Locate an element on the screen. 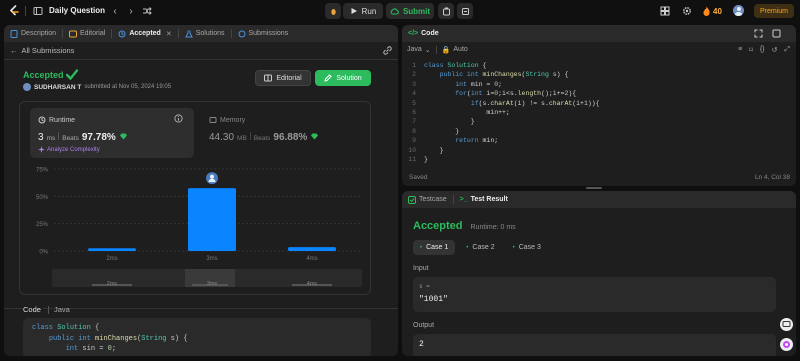 Image resolution: width=800 pixels, height=361 pixels. resize-handle is located at coordinates (594, 188).